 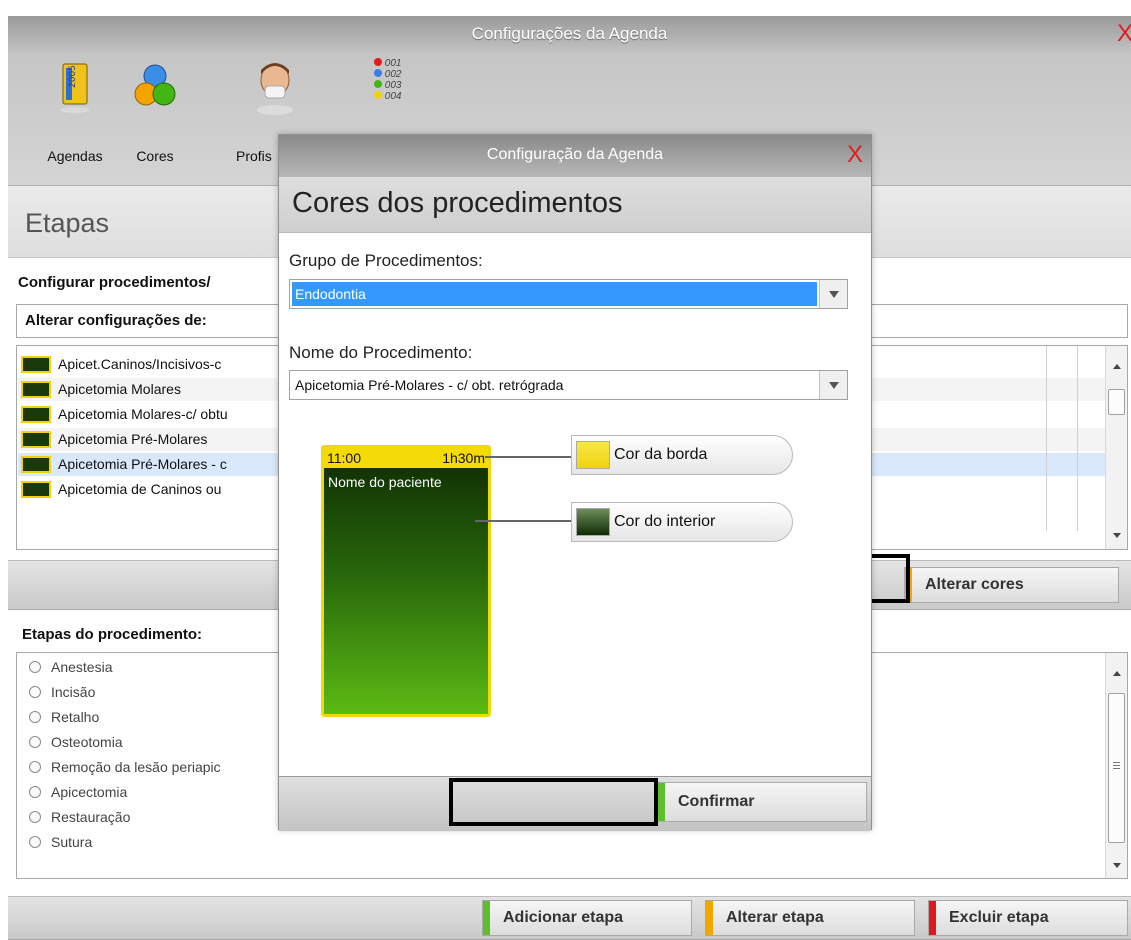 I want to click on list-item-label: Apicetomia Molares-c/ obtu, so click(x=143, y=414).